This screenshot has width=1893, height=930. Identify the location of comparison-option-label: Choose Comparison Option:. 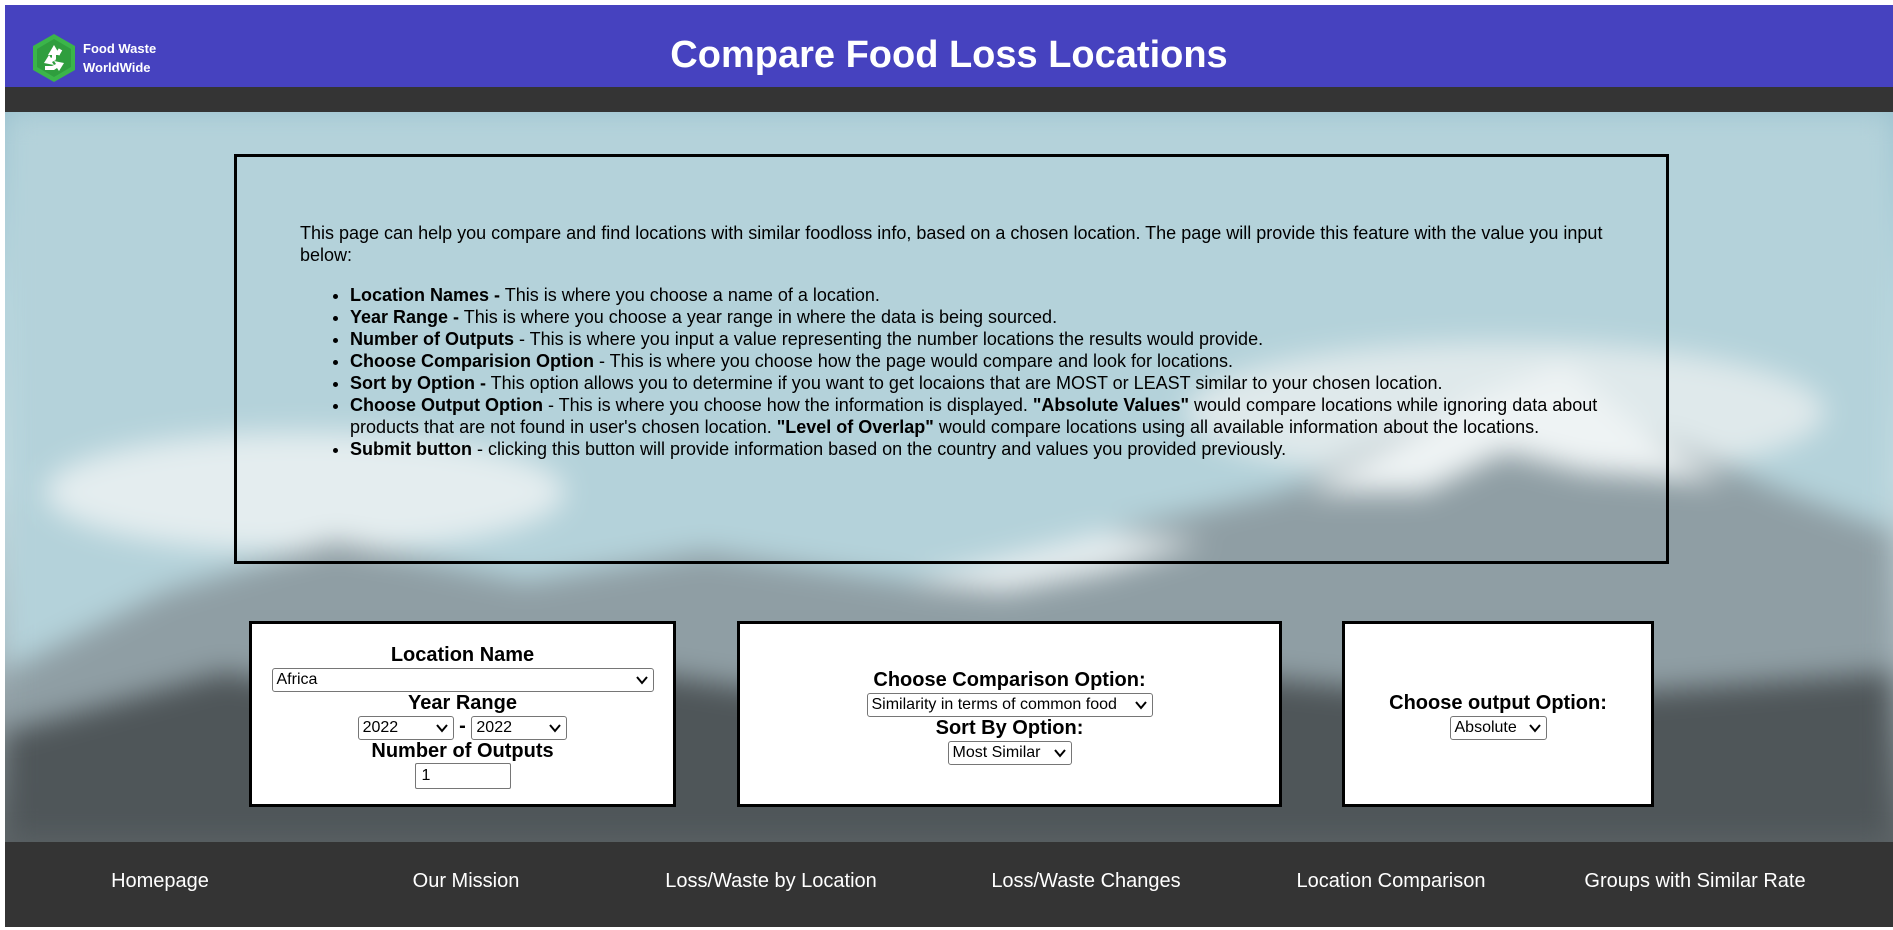
(1009, 680).